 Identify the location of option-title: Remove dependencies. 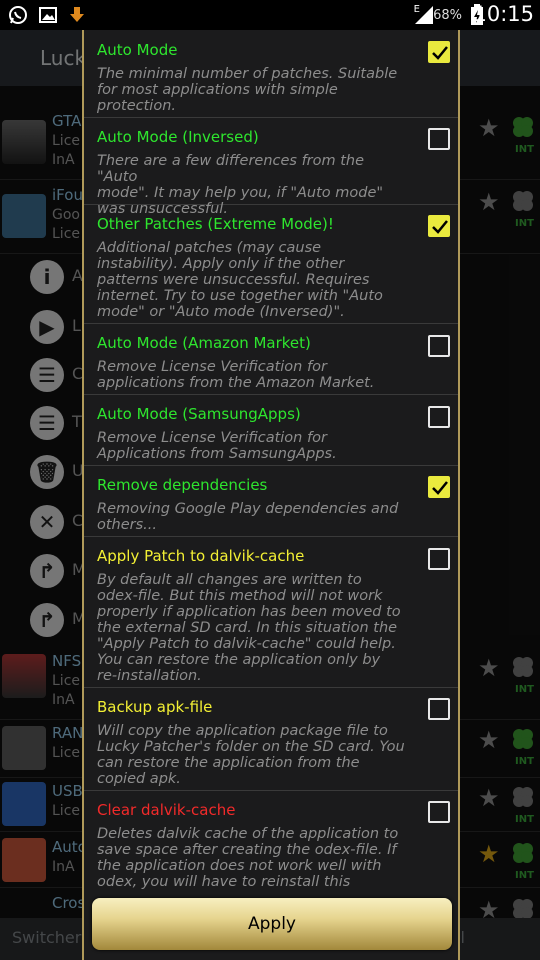
(182, 485).